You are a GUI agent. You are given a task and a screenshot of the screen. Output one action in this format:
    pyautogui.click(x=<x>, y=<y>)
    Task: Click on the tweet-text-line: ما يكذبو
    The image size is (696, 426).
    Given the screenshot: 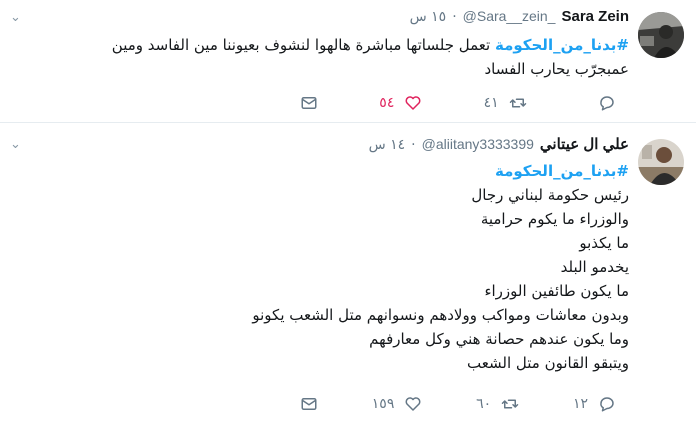 What is the action you would take?
    pyautogui.click(x=604, y=243)
    